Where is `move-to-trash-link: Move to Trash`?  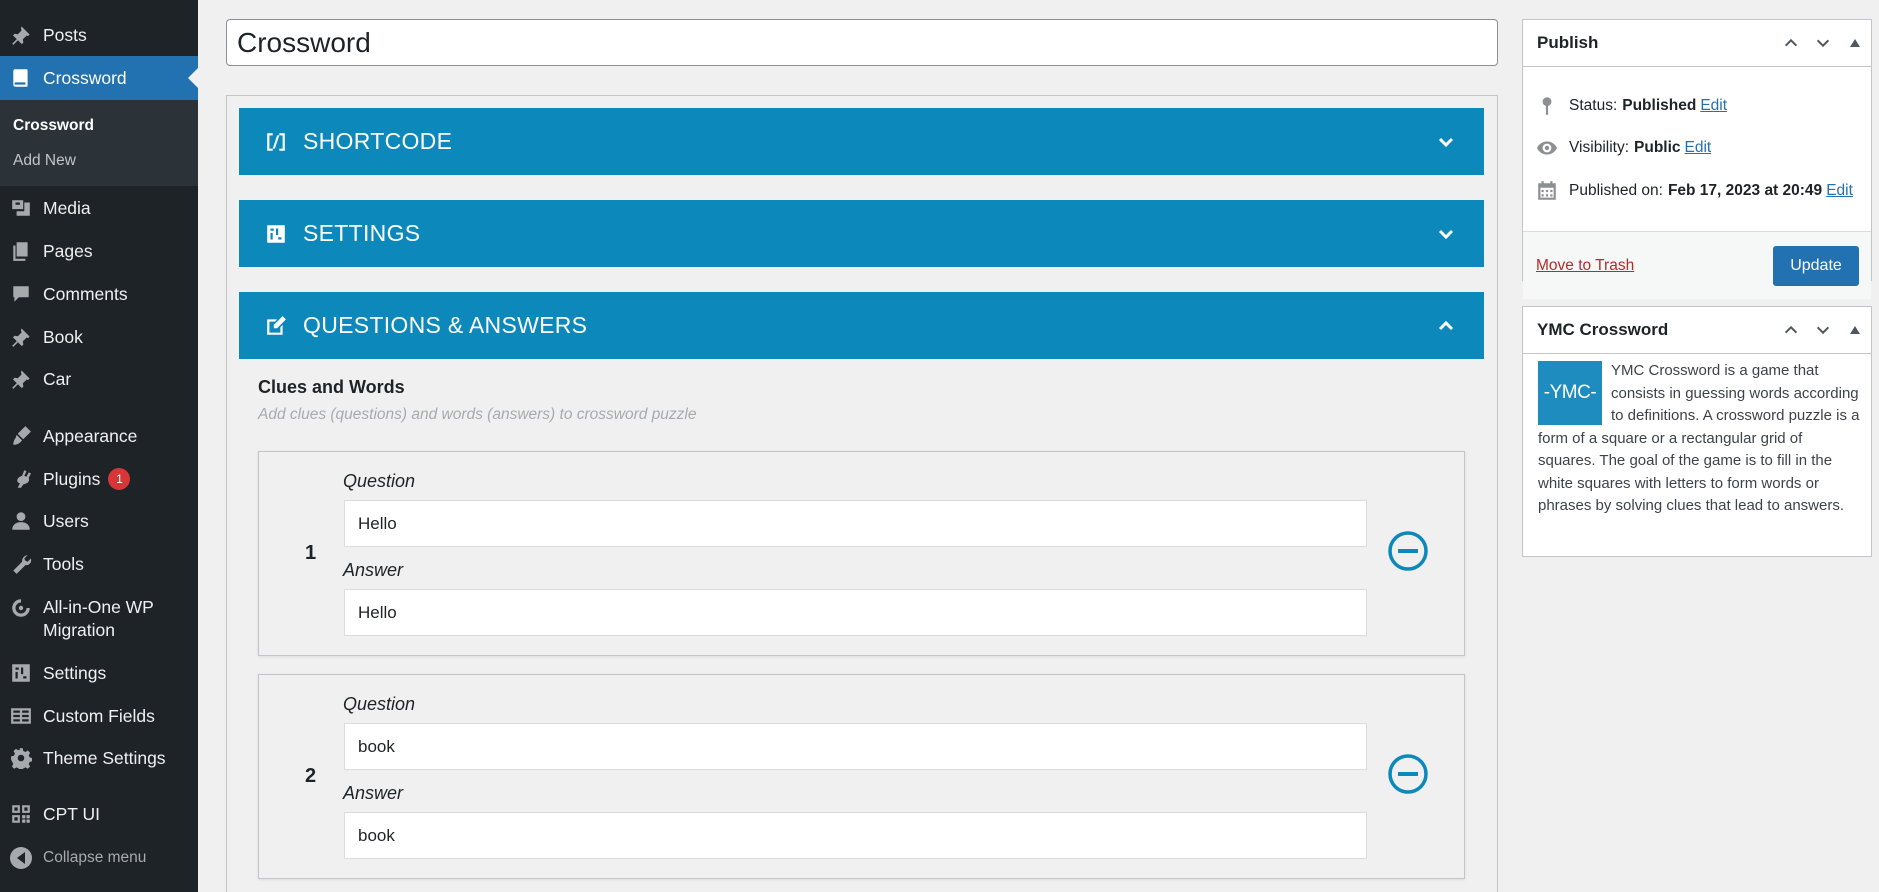 move-to-trash-link: Move to Trash is located at coordinates (1585, 266).